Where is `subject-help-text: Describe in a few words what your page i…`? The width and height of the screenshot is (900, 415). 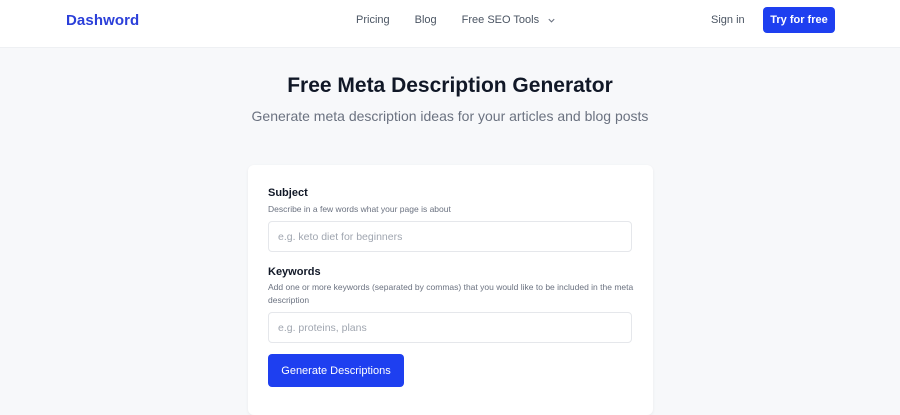
subject-help-text: Describe in a few words what your page i… is located at coordinates (359, 209).